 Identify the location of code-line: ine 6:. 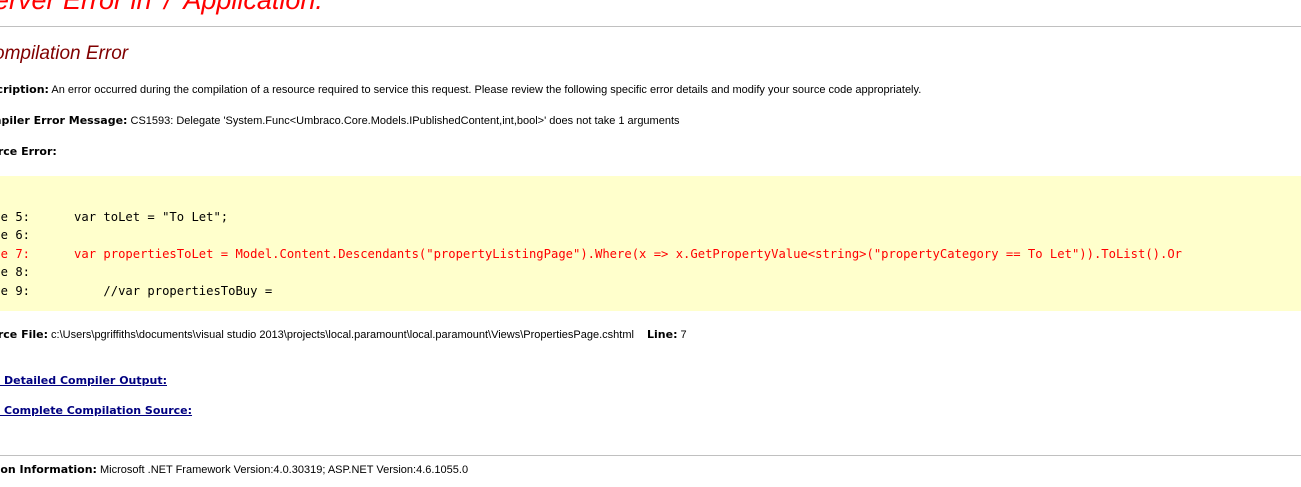
(15, 235).